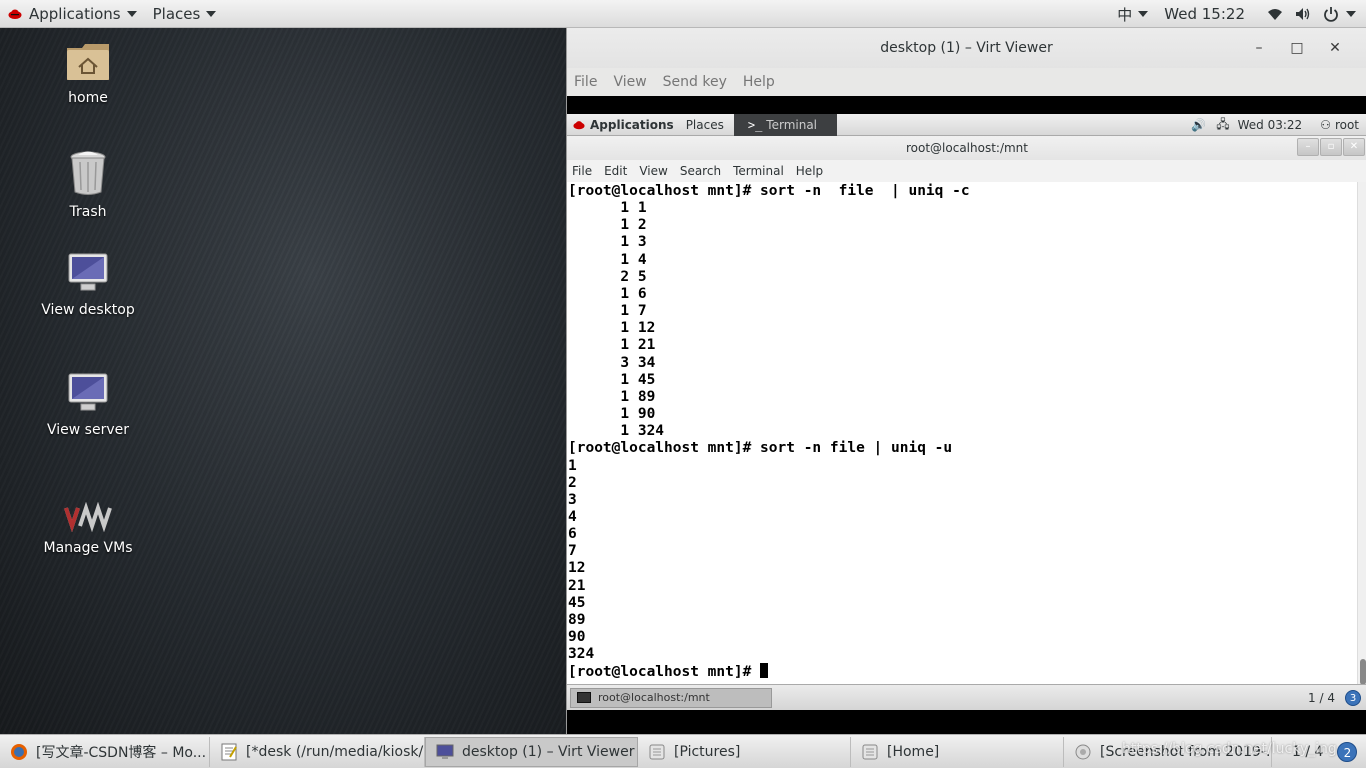 The width and height of the screenshot is (1366, 768). I want to click on home-folder-icon, so click(88, 62).